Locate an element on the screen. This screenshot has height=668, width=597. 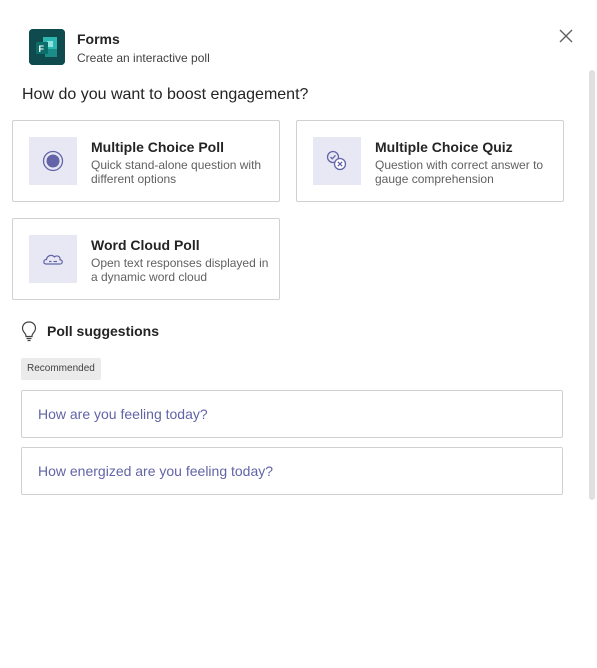
app-title: Forms is located at coordinates (98, 39).